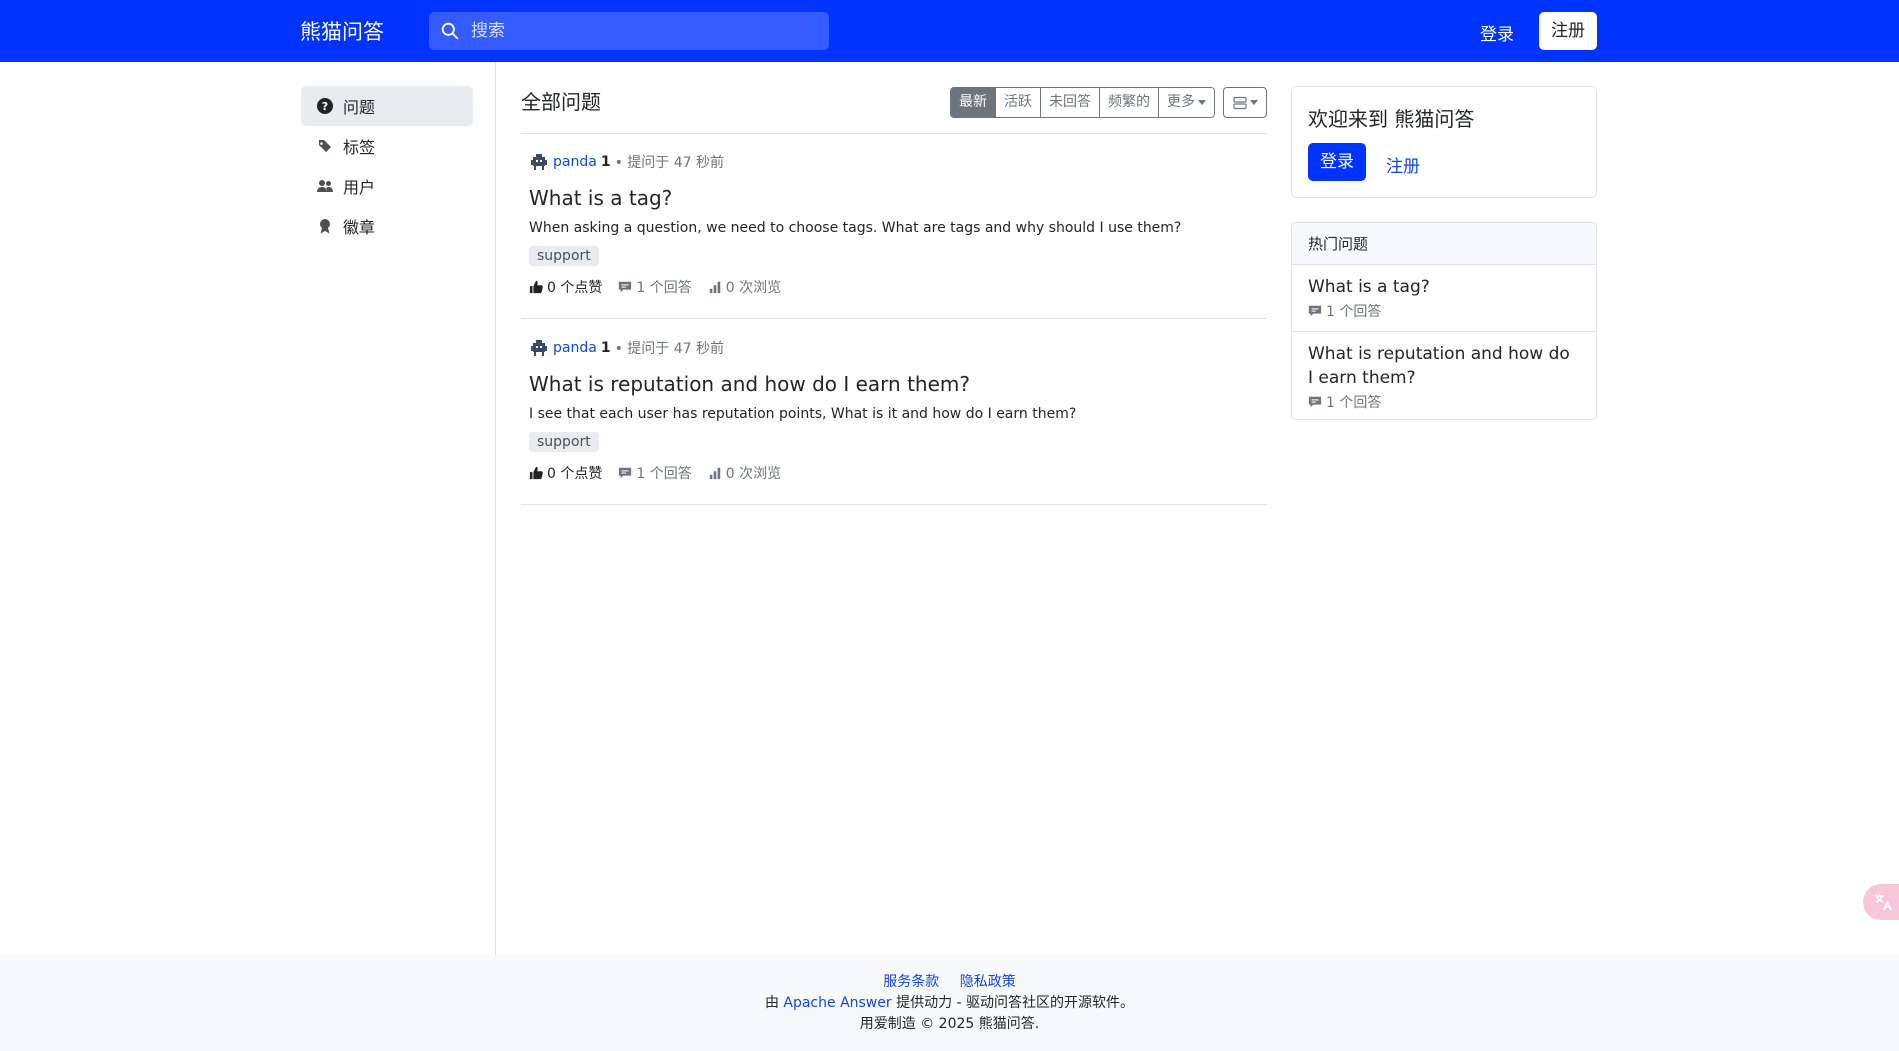 The image size is (1899, 1051). I want to click on sidebar-nav: ? 问题 标签 用户 徽章, so click(387, 166).